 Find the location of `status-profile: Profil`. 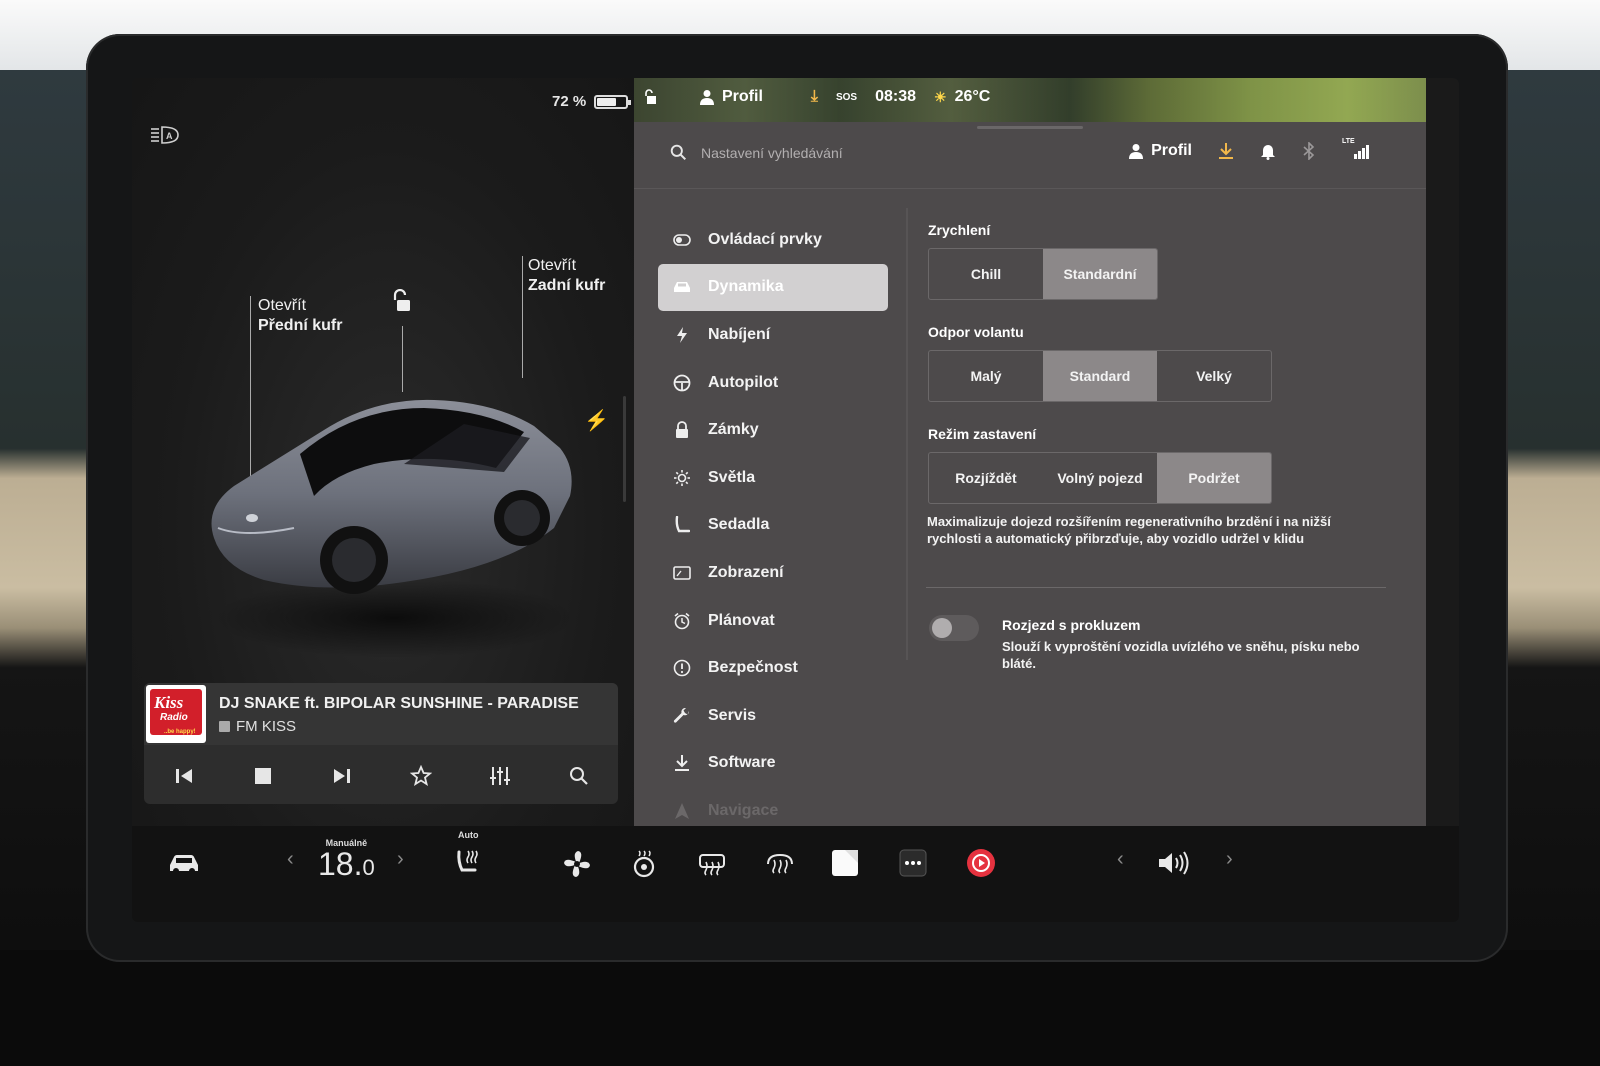

status-profile: Profil is located at coordinates (731, 97).